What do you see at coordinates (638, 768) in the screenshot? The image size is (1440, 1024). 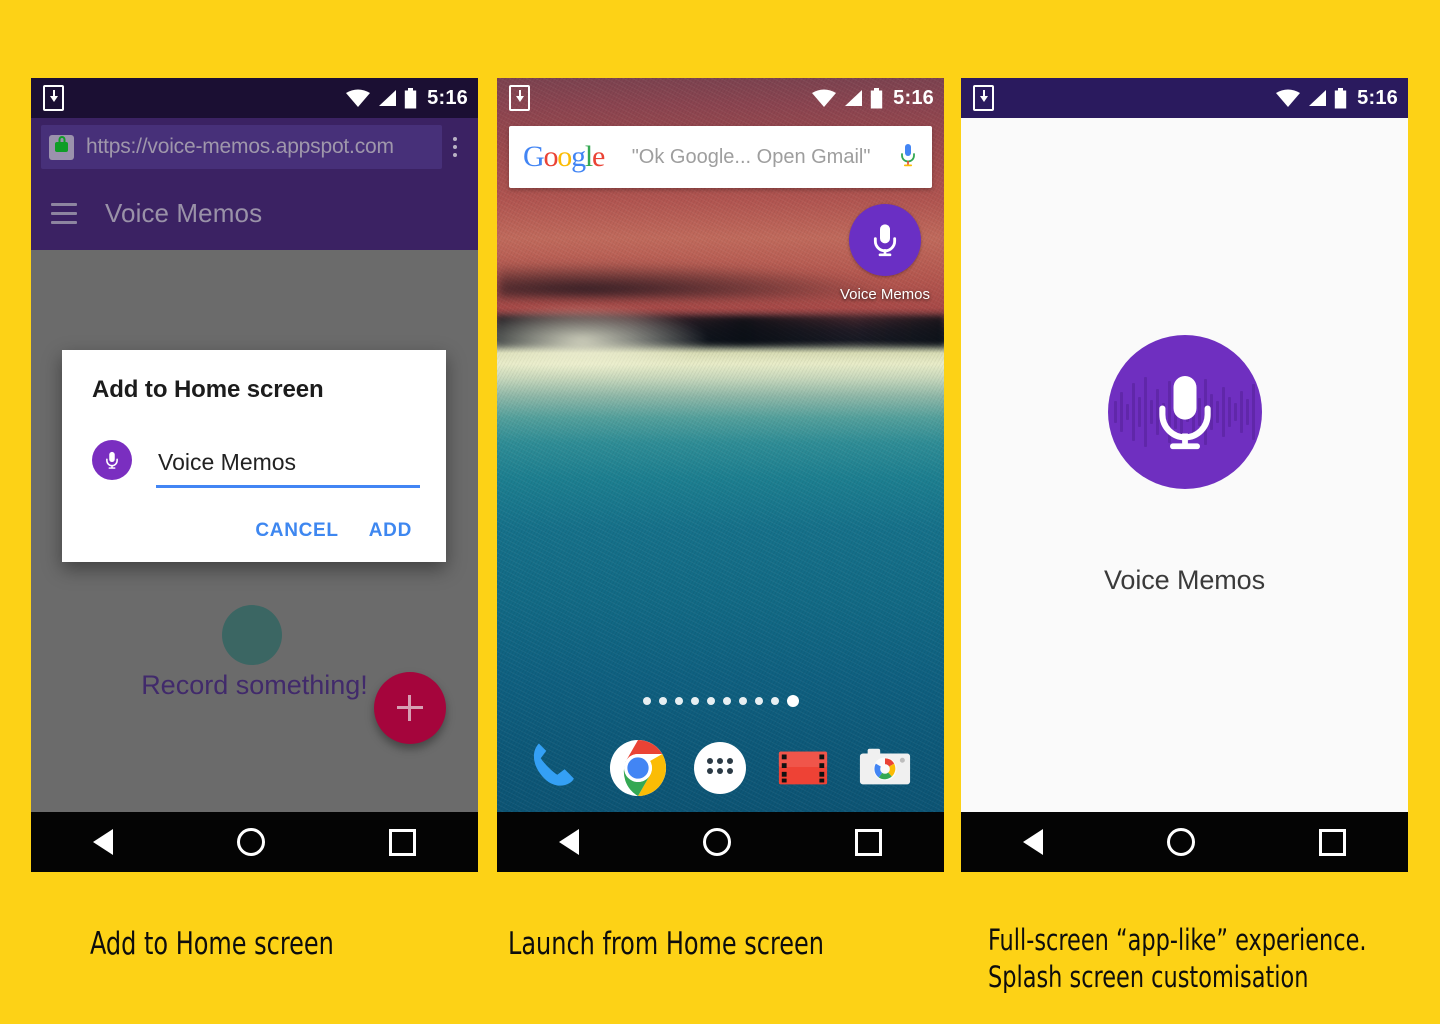 I see `chrome-icon` at bounding box center [638, 768].